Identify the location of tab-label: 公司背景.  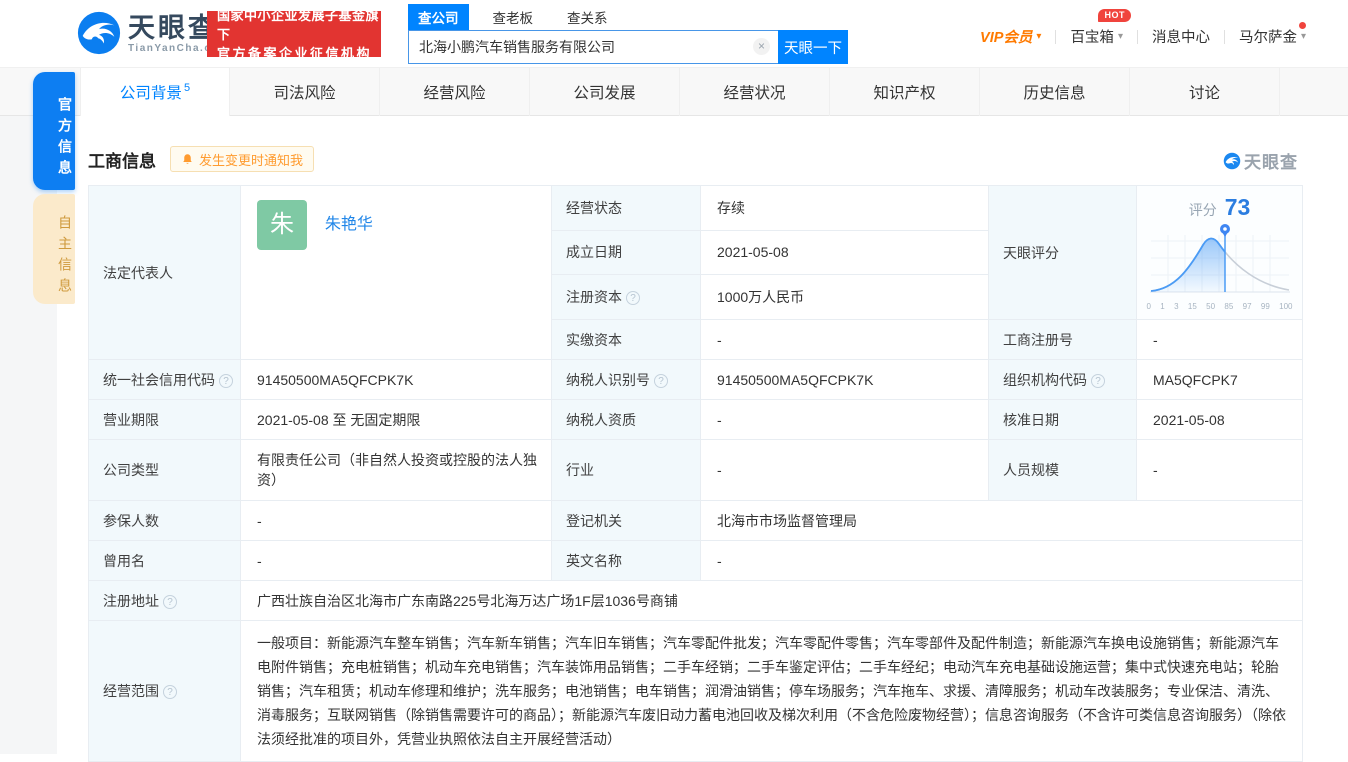
(150, 93).